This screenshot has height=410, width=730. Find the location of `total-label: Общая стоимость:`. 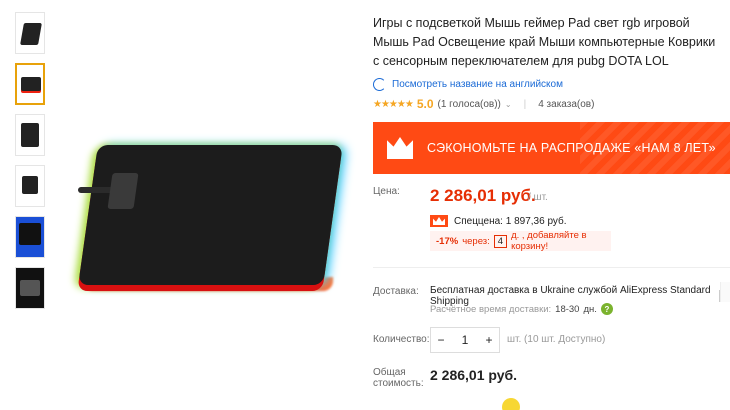

total-label: Общая стоимость: is located at coordinates (398, 378).